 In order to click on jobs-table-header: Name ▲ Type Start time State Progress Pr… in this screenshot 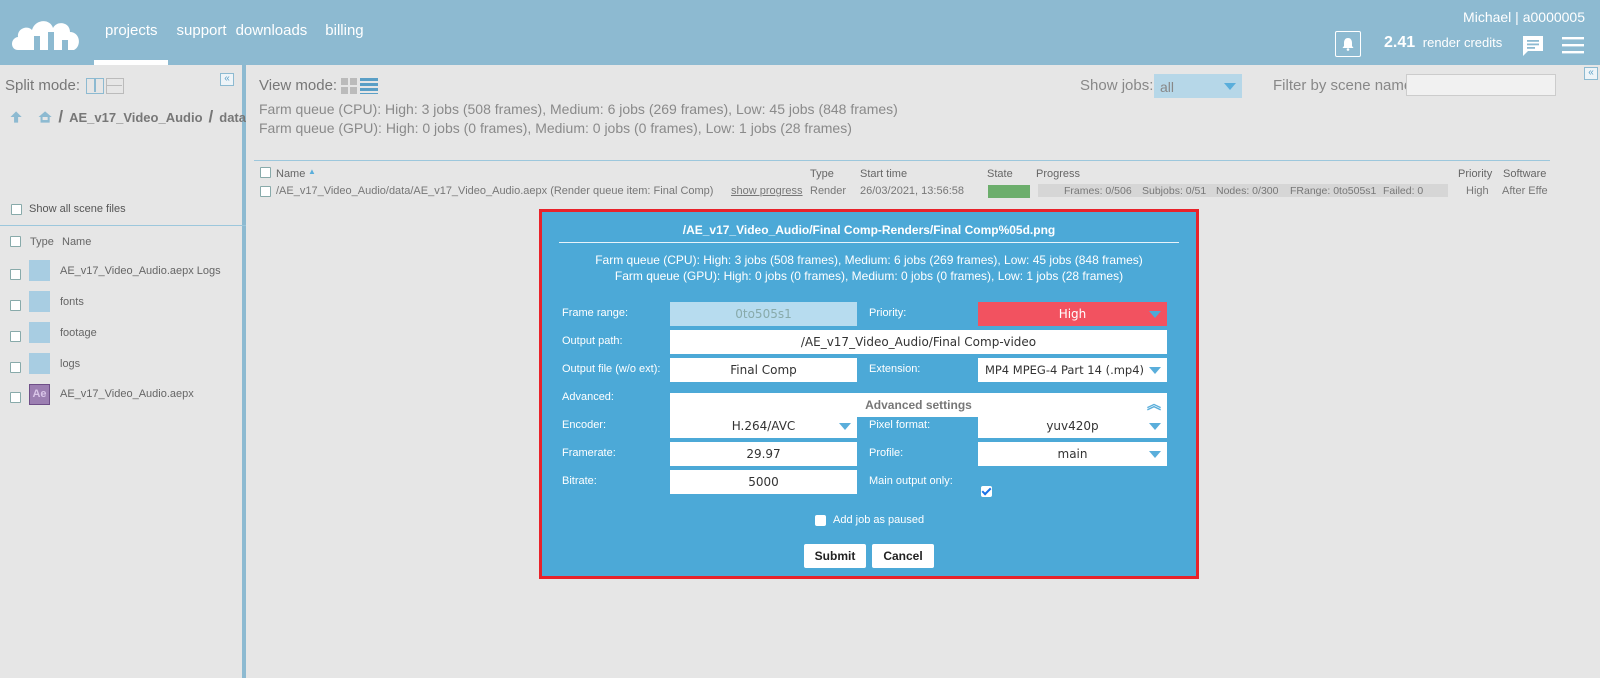, I will do `click(902, 171)`.